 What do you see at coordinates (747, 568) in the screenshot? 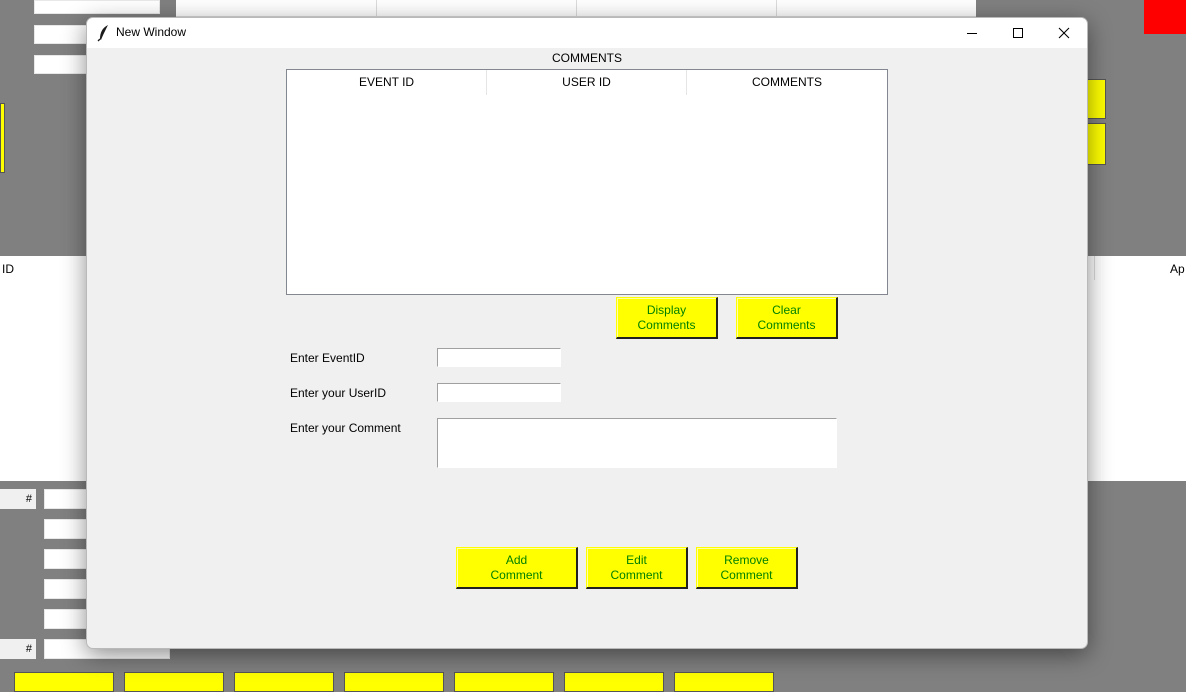
I see `remove-comment-button: Remove Comment` at bounding box center [747, 568].